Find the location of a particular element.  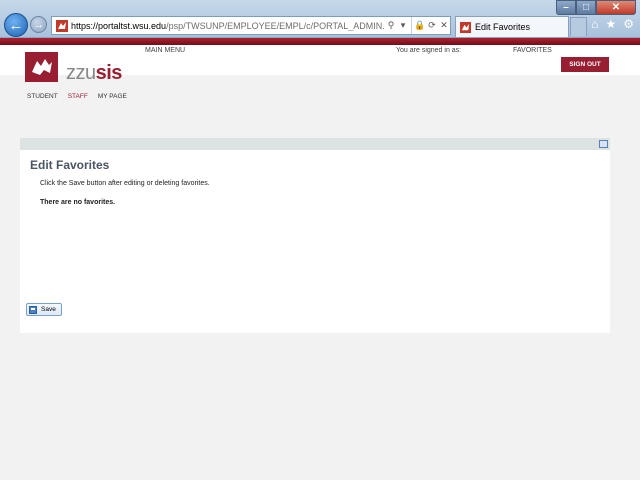

new-tab-button is located at coordinates (578, 26).